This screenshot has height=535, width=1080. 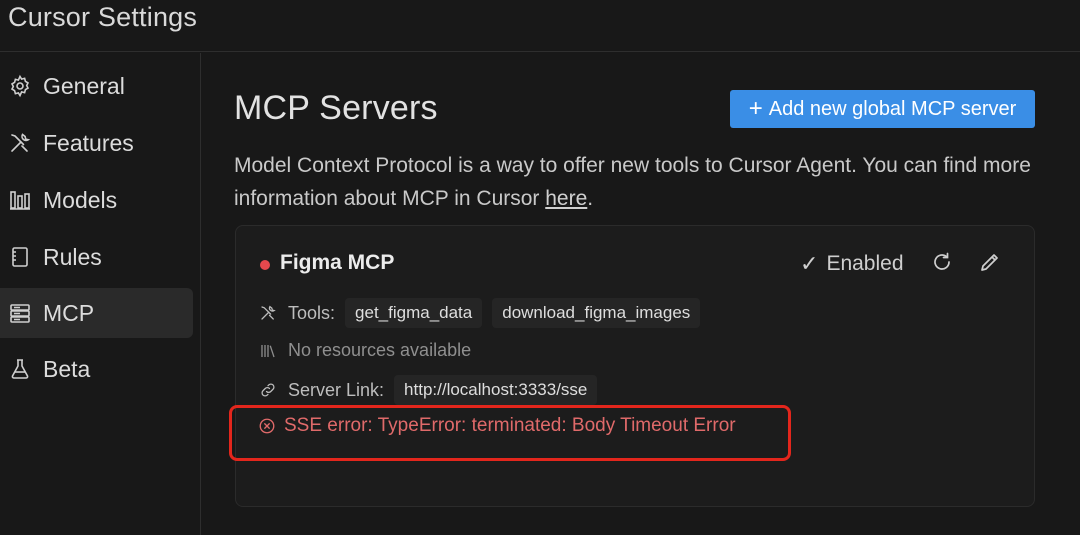 What do you see at coordinates (20, 369) in the screenshot?
I see `flask-icon` at bounding box center [20, 369].